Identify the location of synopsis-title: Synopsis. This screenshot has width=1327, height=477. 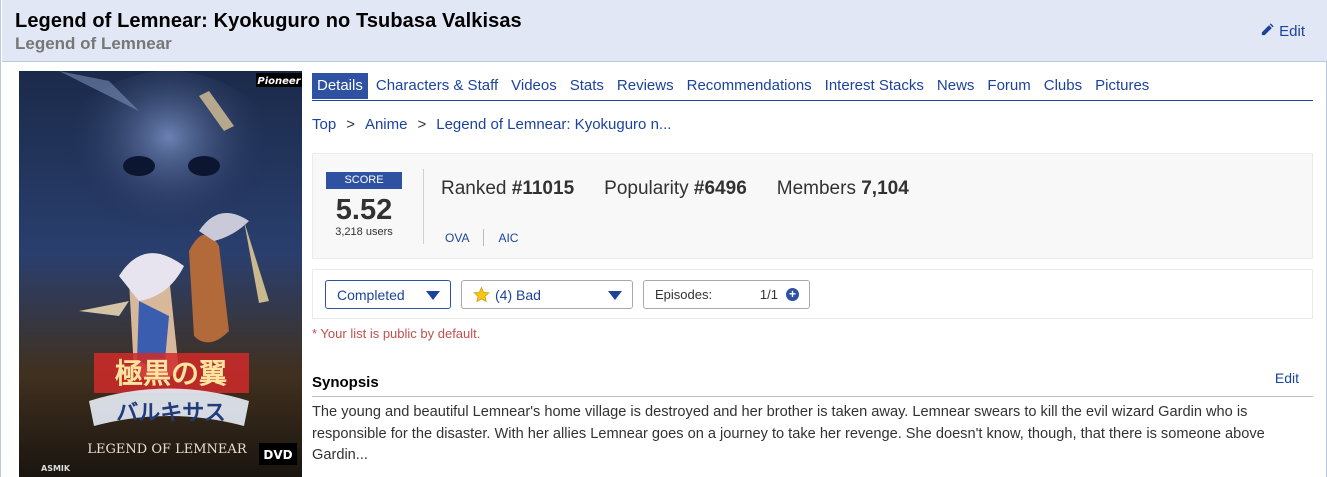
(345, 382).